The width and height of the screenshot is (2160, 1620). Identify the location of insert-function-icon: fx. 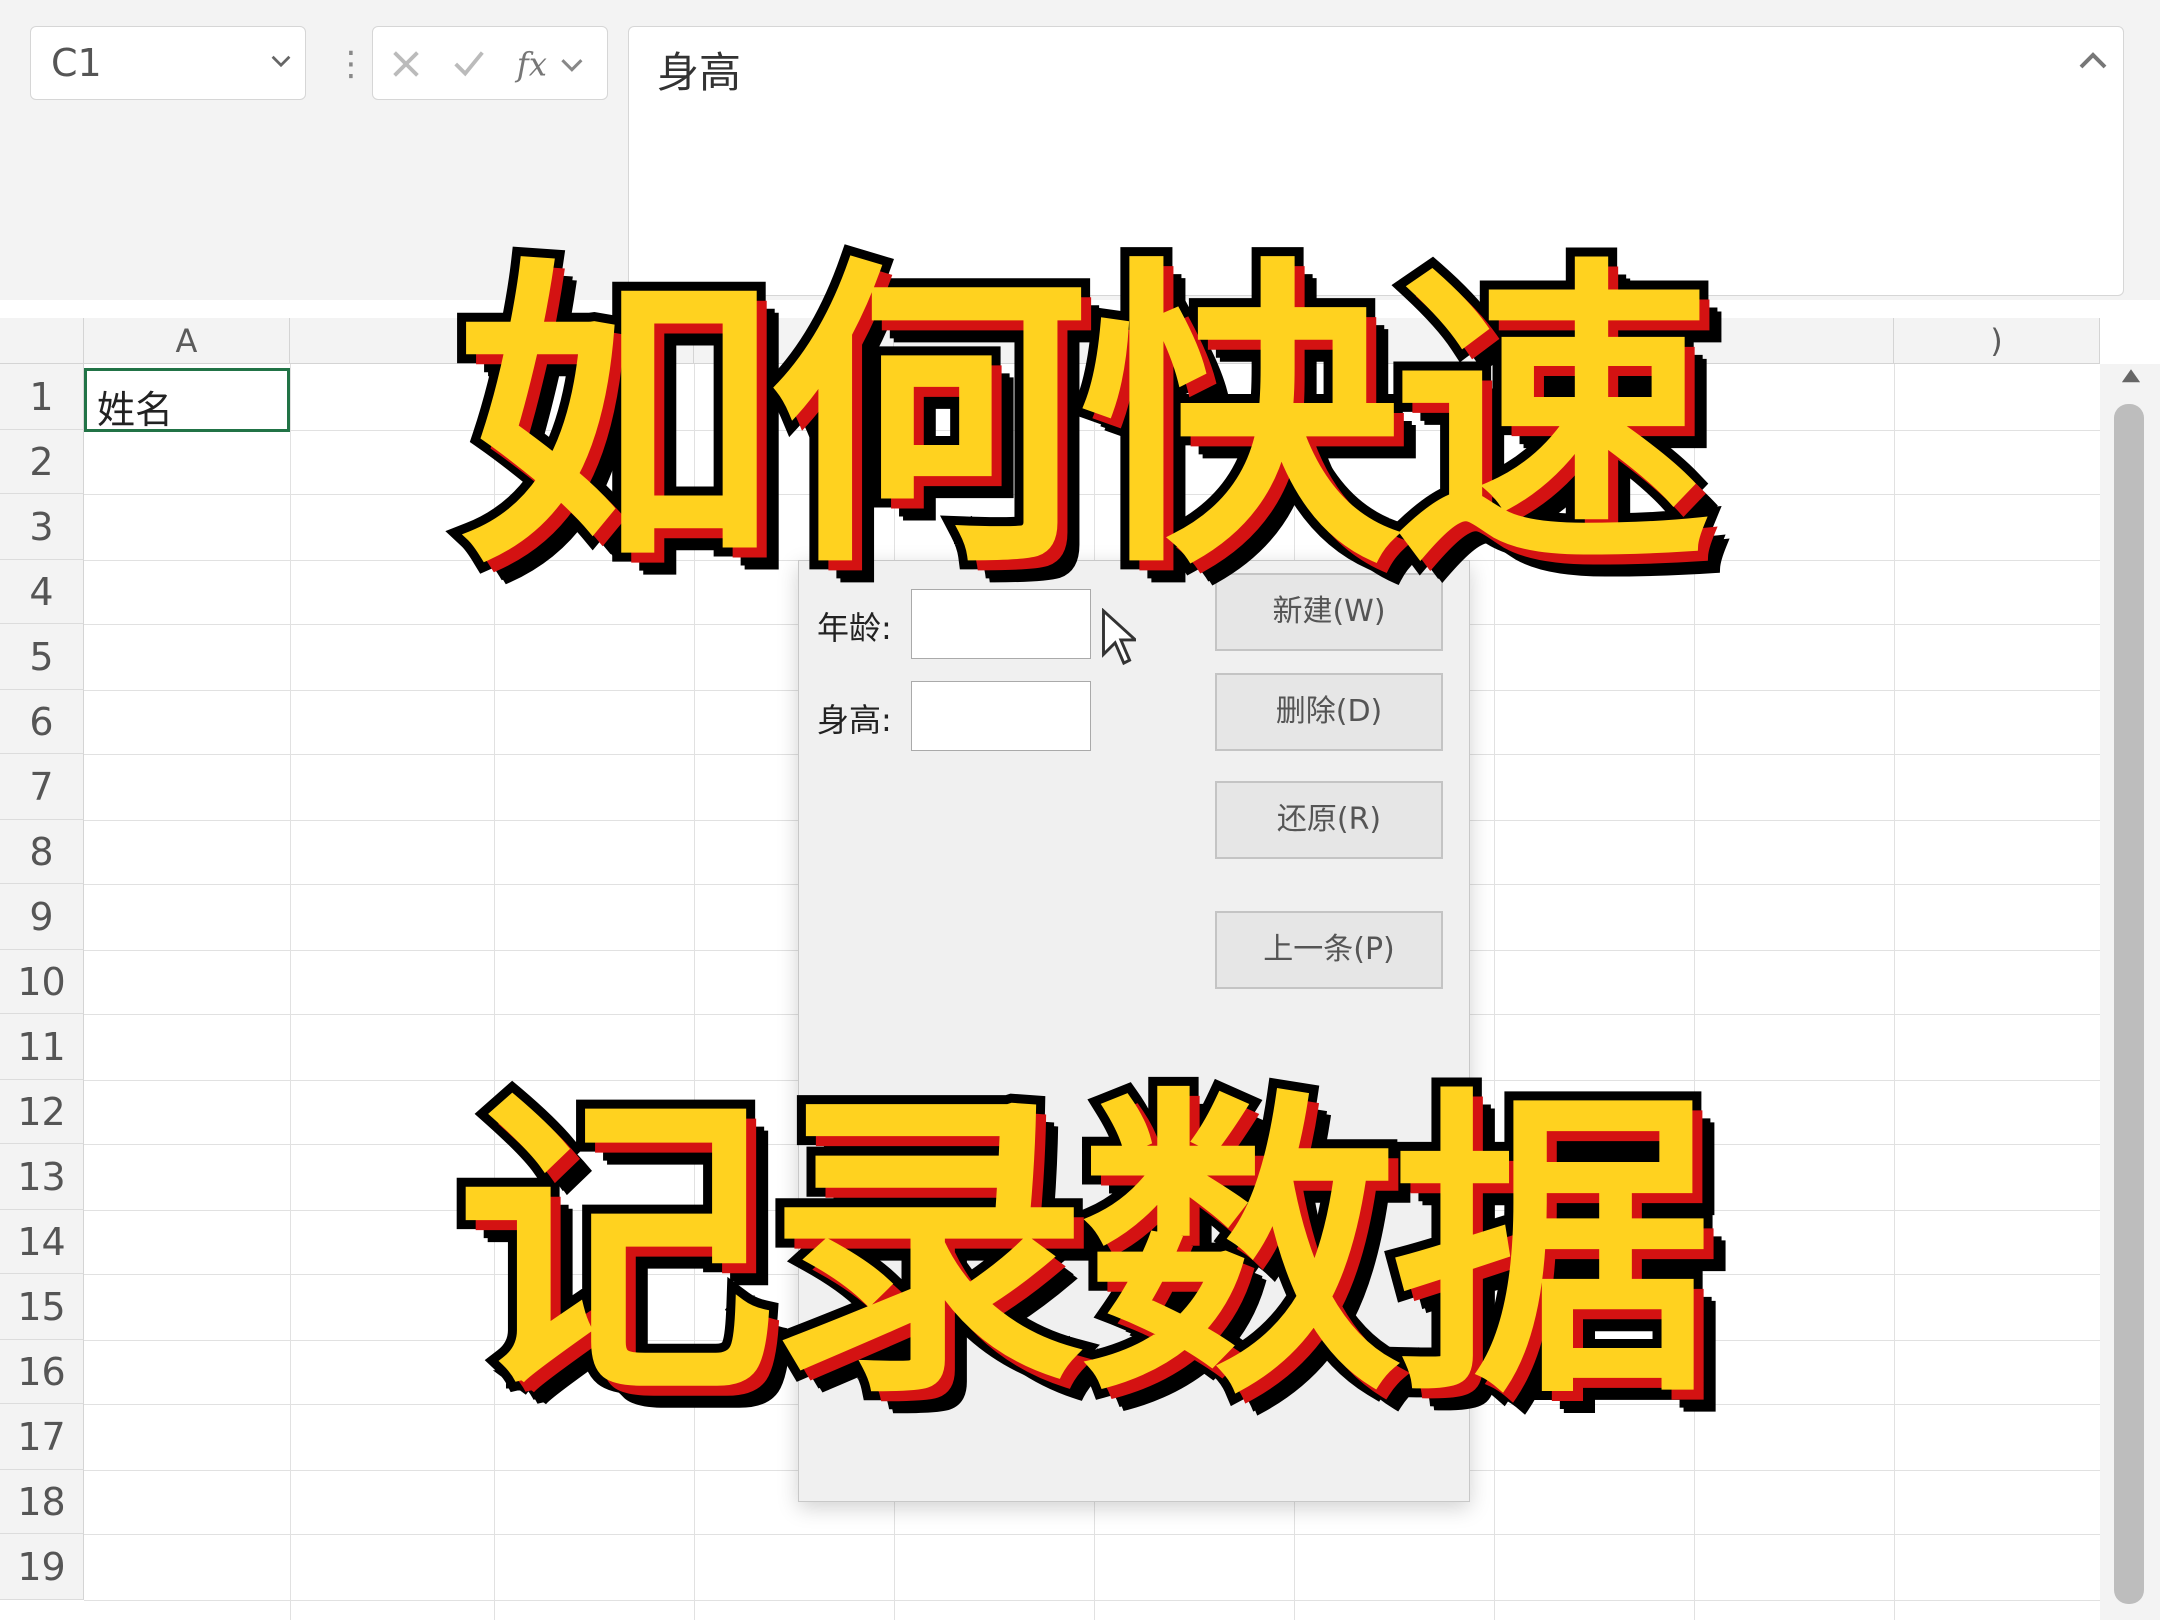
(551, 64).